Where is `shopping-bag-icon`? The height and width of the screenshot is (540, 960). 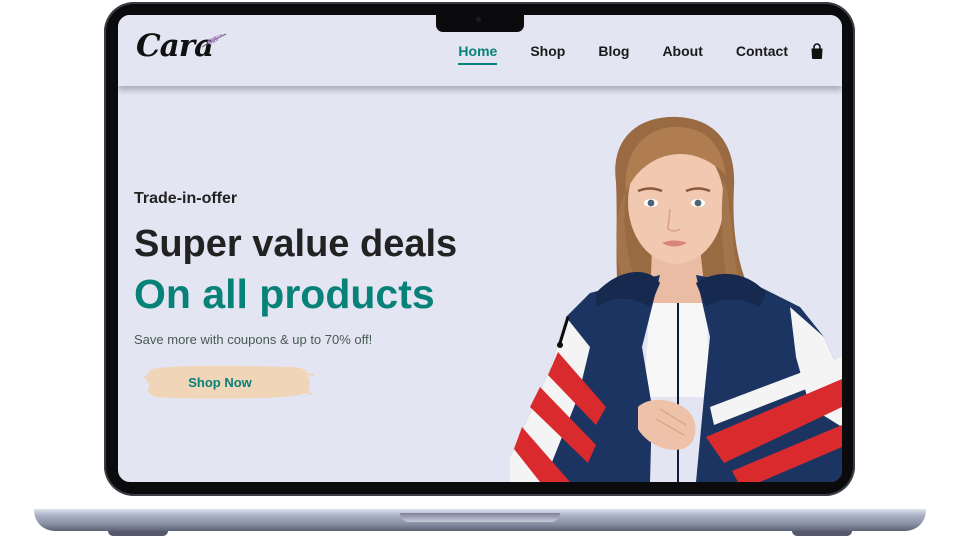 shopping-bag-icon is located at coordinates (817, 50).